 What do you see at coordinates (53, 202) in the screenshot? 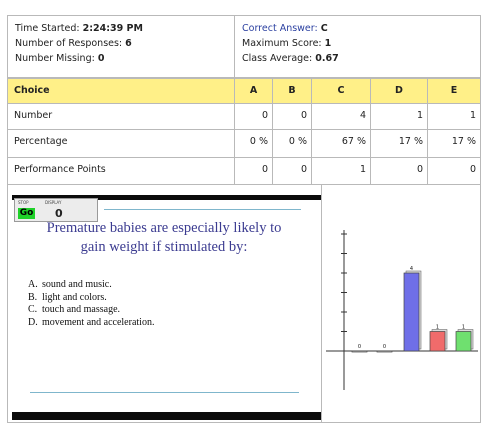
I see `display-label: DISPLAY` at bounding box center [53, 202].